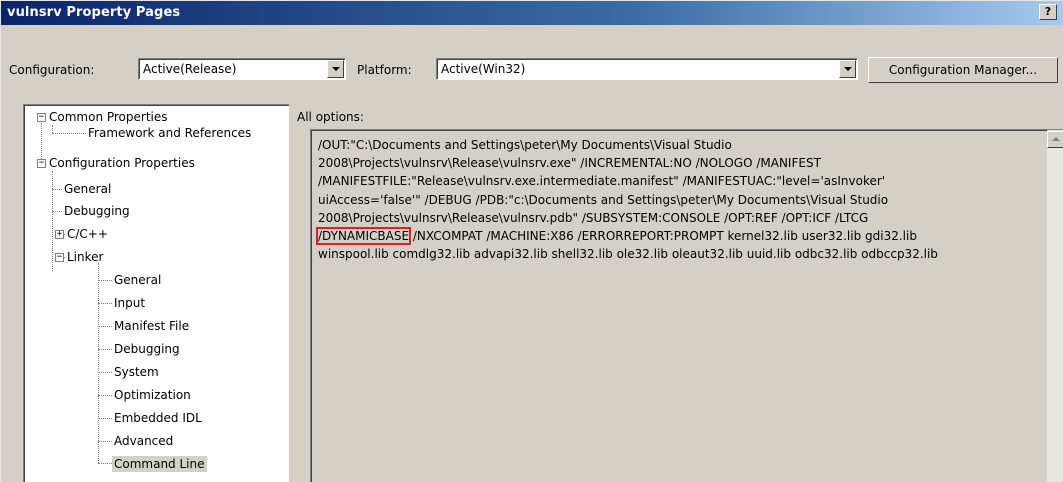 The image size is (1063, 482). What do you see at coordinates (1055, 306) in the screenshot?
I see `options-scrollbar` at bounding box center [1055, 306].